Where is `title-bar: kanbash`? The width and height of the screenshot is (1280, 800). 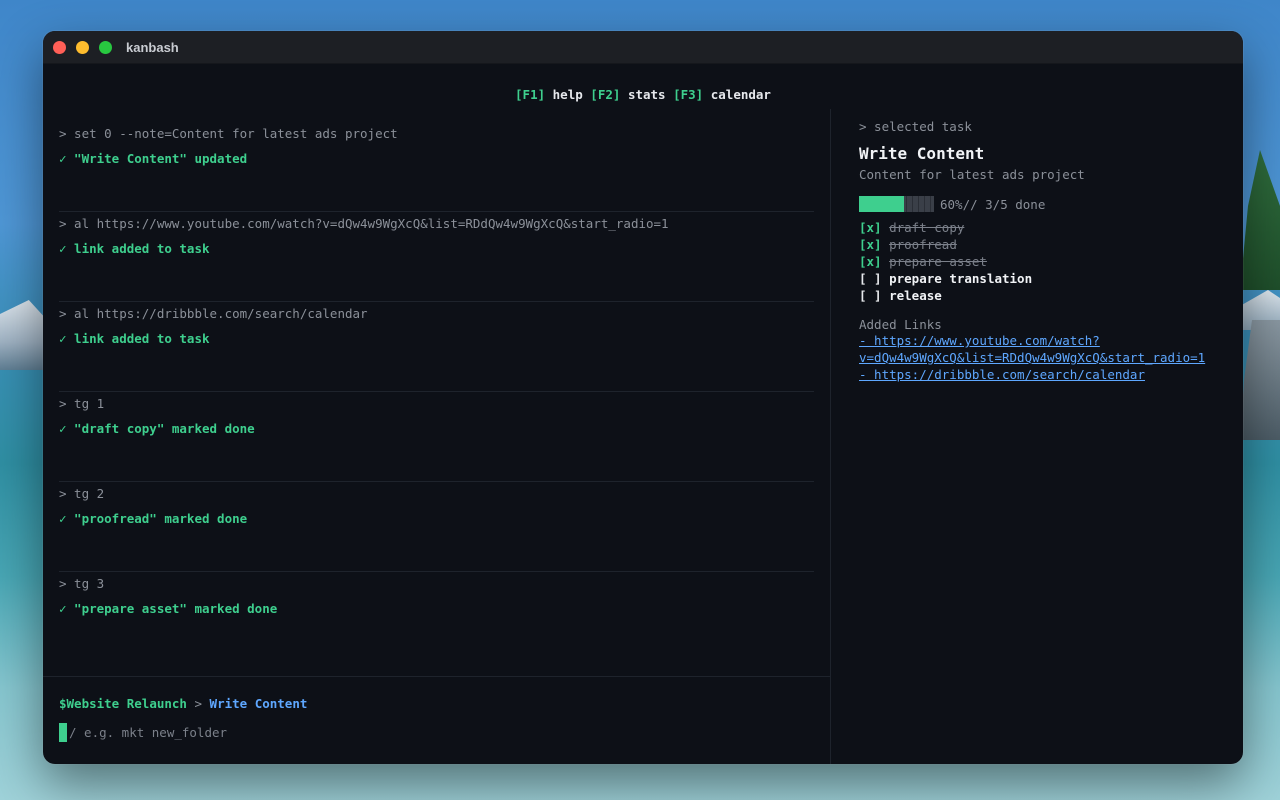
title-bar: kanbash is located at coordinates (643, 47).